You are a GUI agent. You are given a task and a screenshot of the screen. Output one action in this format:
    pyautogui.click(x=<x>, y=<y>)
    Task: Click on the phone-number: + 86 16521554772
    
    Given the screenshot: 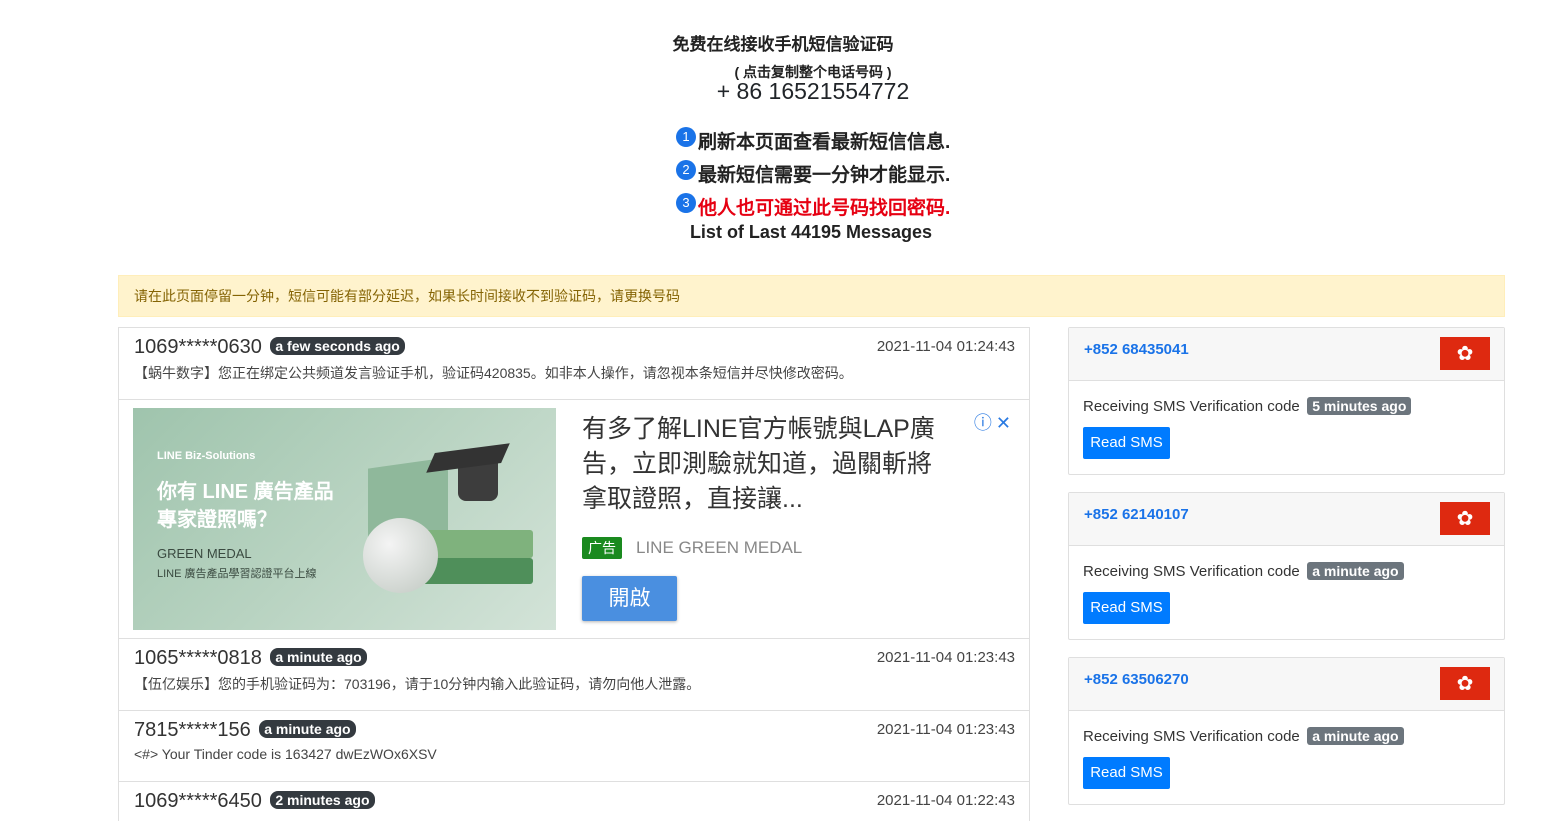 What is the action you would take?
    pyautogui.click(x=783, y=91)
    